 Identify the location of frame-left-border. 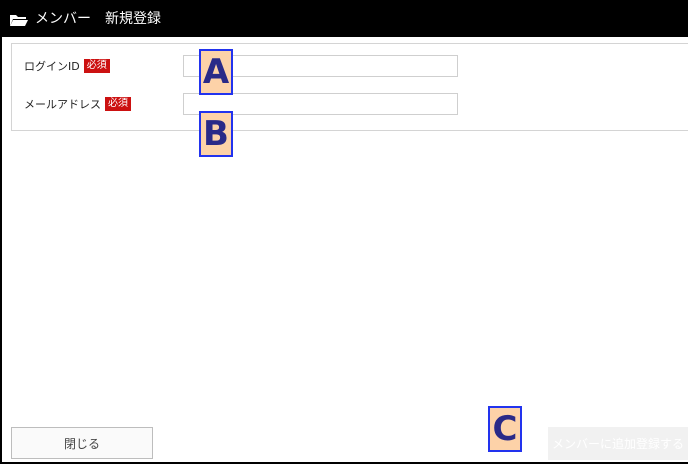
(1, 250).